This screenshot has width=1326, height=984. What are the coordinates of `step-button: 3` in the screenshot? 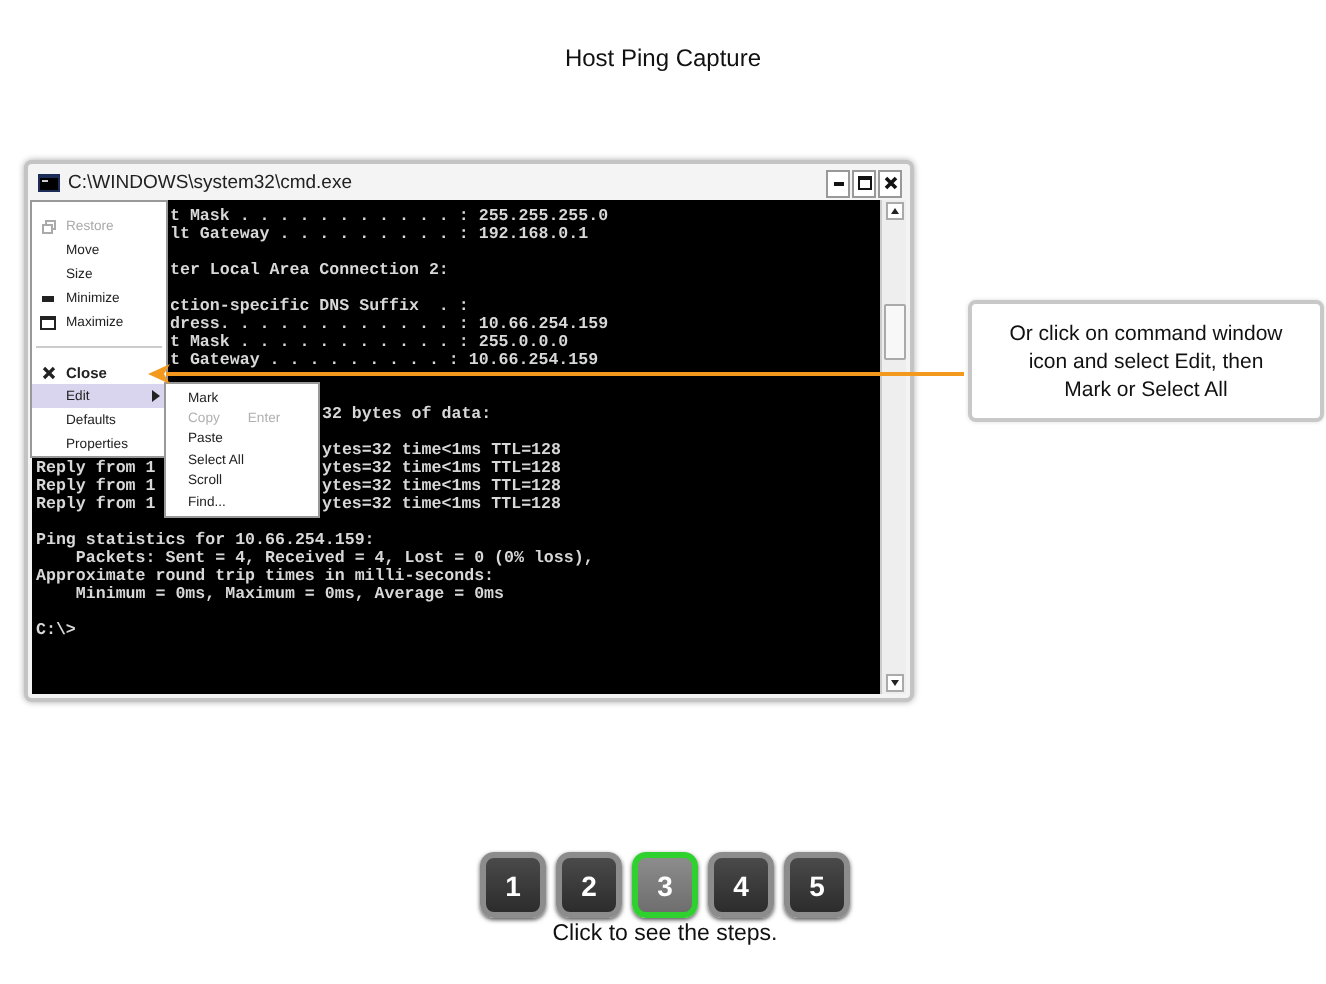 It's located at (665, 885).